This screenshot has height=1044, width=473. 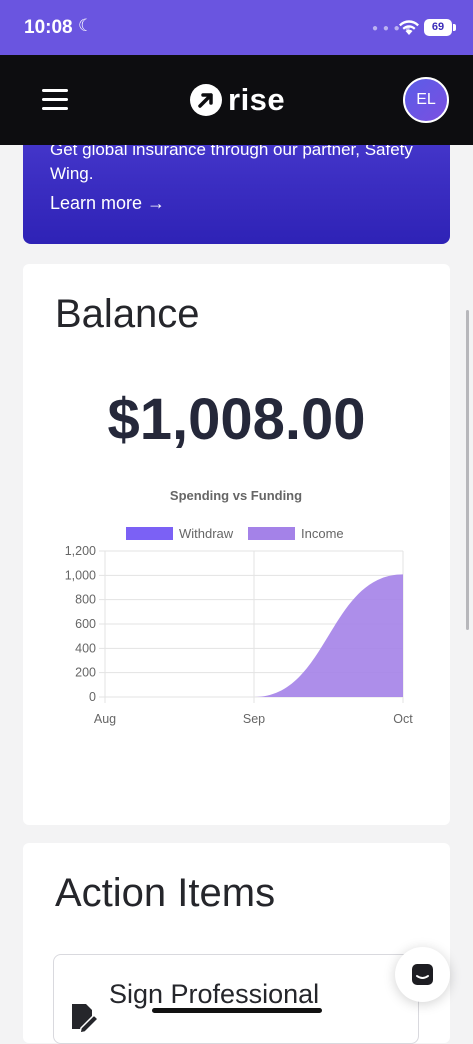 What do you see at coordinates (214, 994) in the screenshot?
I see `action-item-label: Sign Professional` at bounding box center [214, 994].